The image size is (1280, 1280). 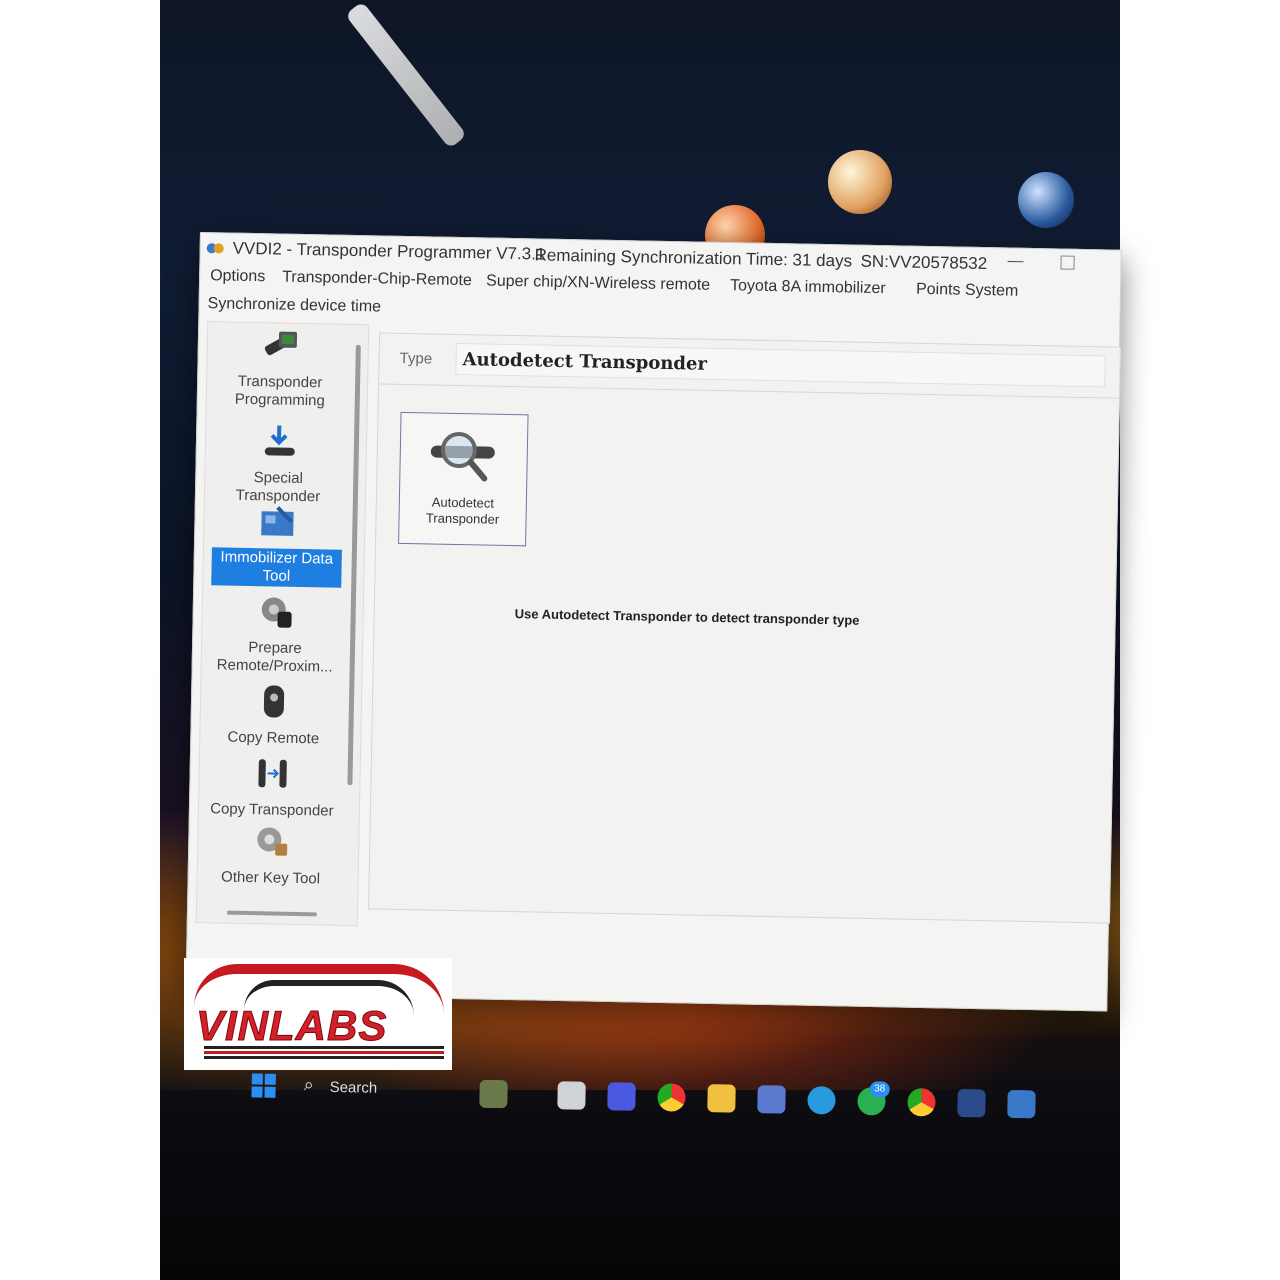 What do you see at coordinates (277, 521) in the screenshot?
I see `immobilizer-data-tool-icon` at bounding box center [277, 521].